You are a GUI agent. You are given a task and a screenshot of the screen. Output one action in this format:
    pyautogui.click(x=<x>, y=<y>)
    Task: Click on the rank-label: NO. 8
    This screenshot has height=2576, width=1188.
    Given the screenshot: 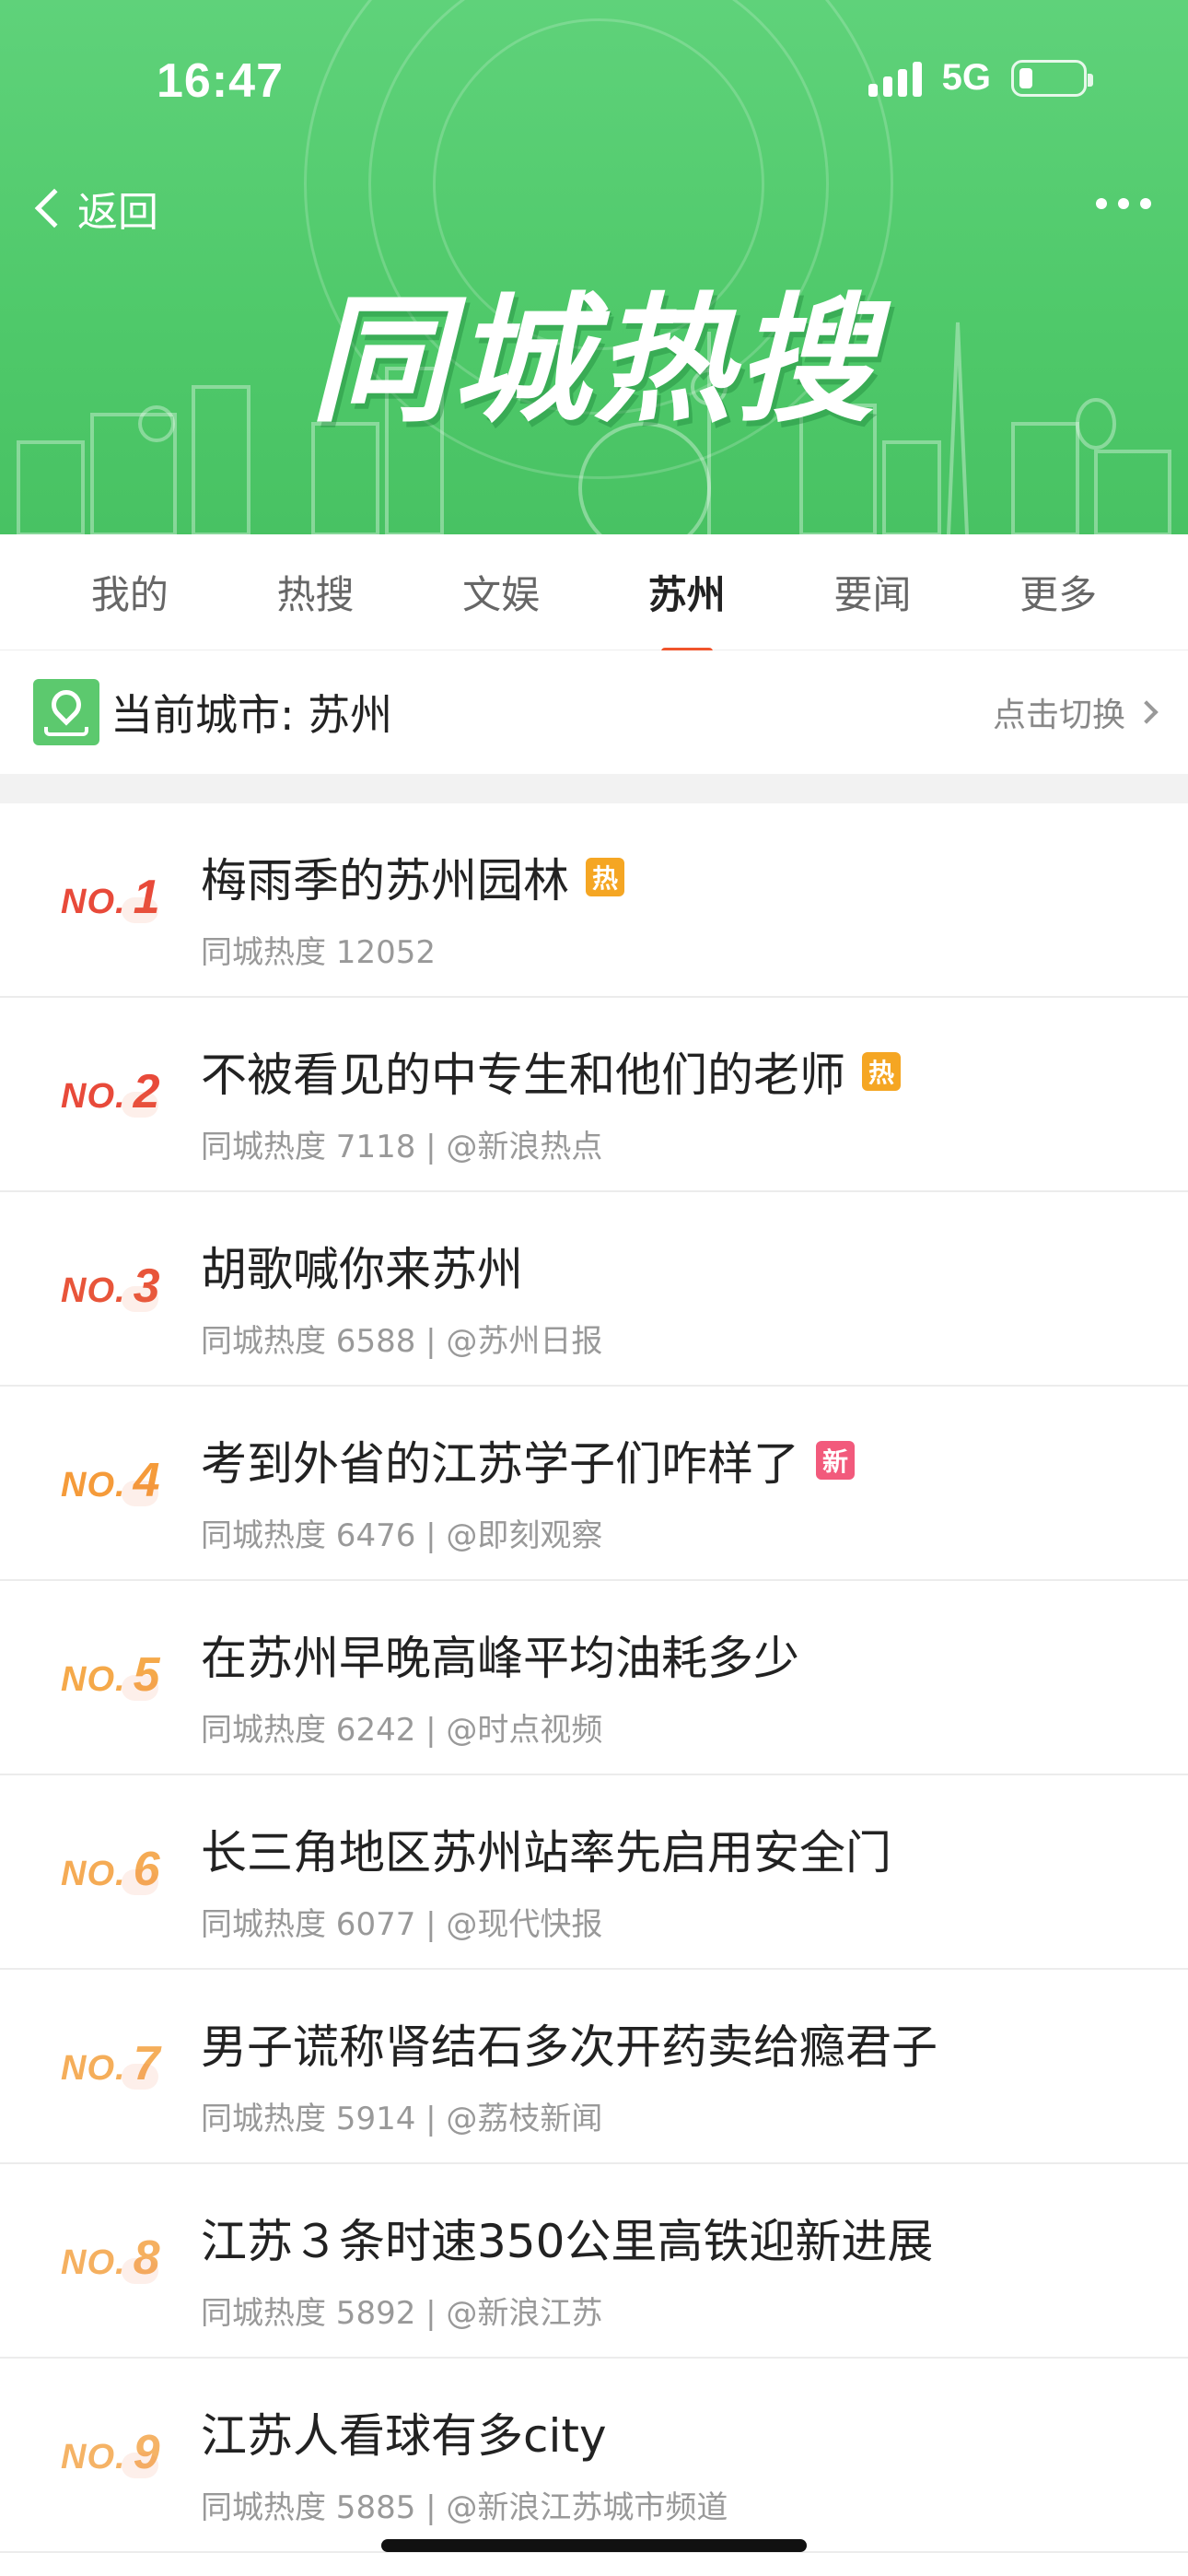 What is the action you would take?
    pyautogui.click(x=116, y=2258)
    